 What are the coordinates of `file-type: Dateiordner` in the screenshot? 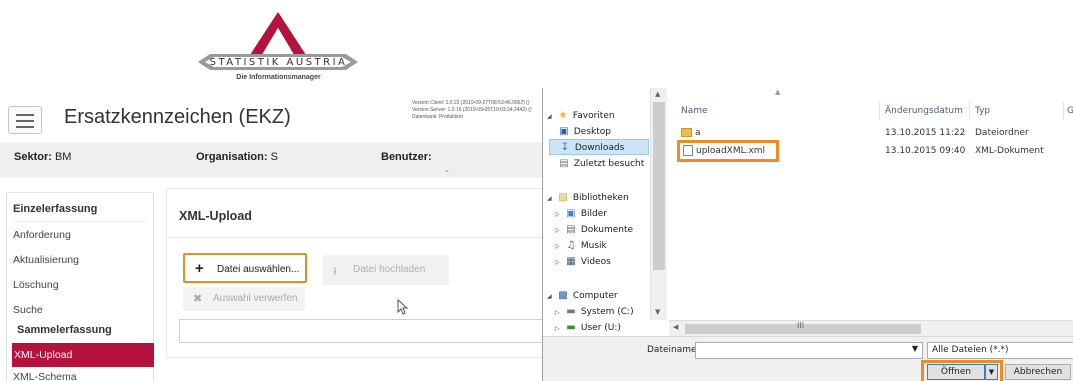 It's located at (1002, 133).